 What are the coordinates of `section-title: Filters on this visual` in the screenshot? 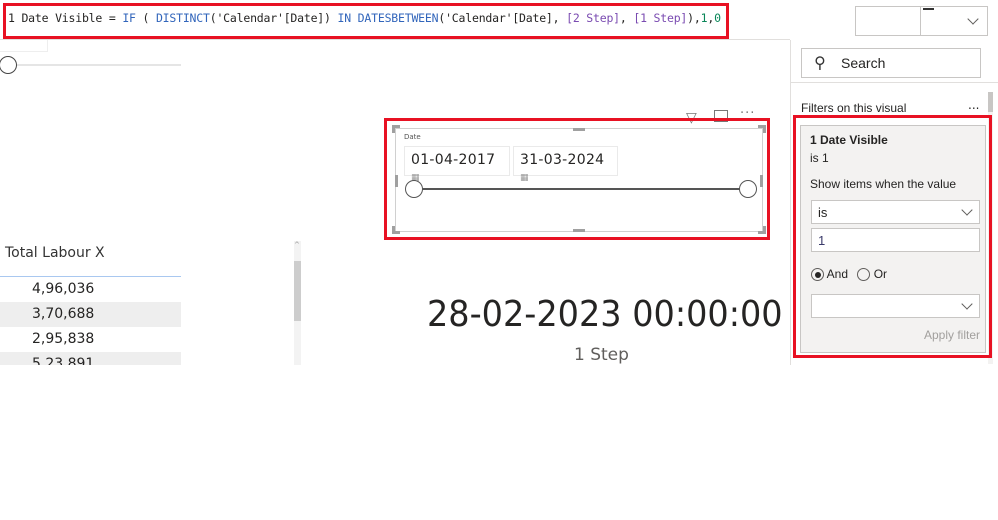 It's located at (854, 108).